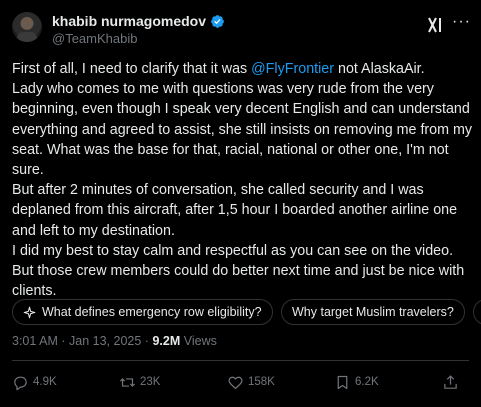  I want to click on like-count: 158K, so click(261, 382).